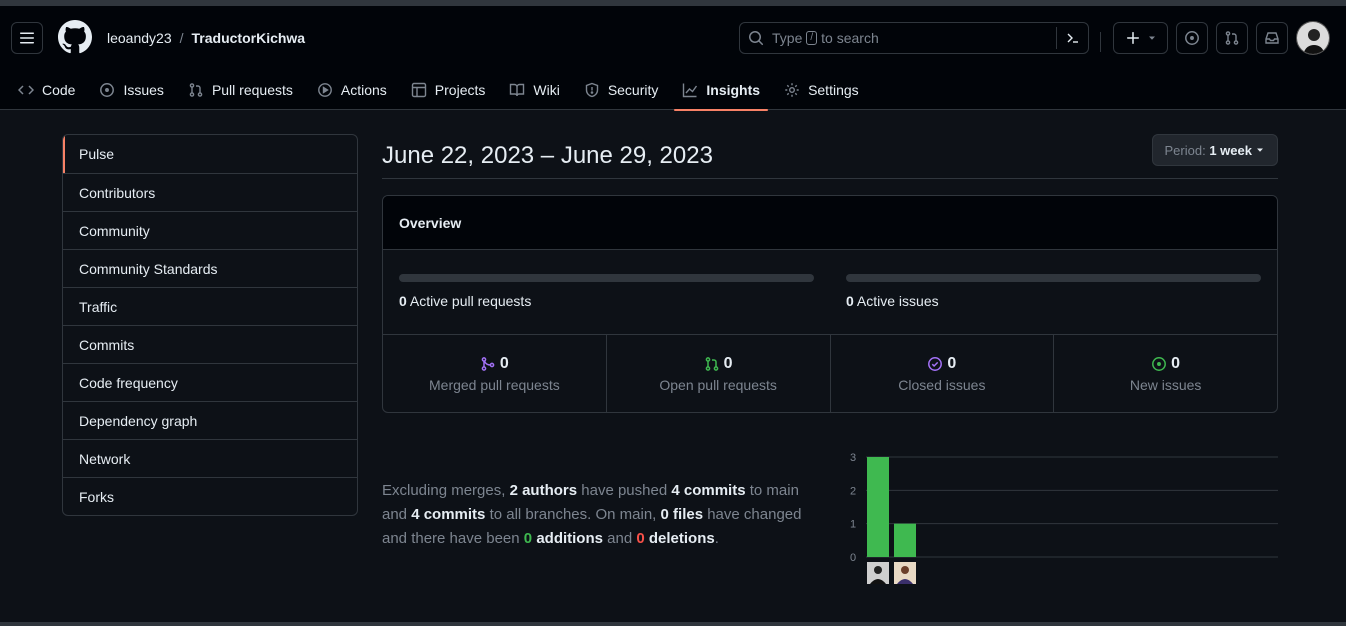 The height and width of the screenshot is (626, 1346). I want to click on sidebar-item-network: Network, so click(210, 458).